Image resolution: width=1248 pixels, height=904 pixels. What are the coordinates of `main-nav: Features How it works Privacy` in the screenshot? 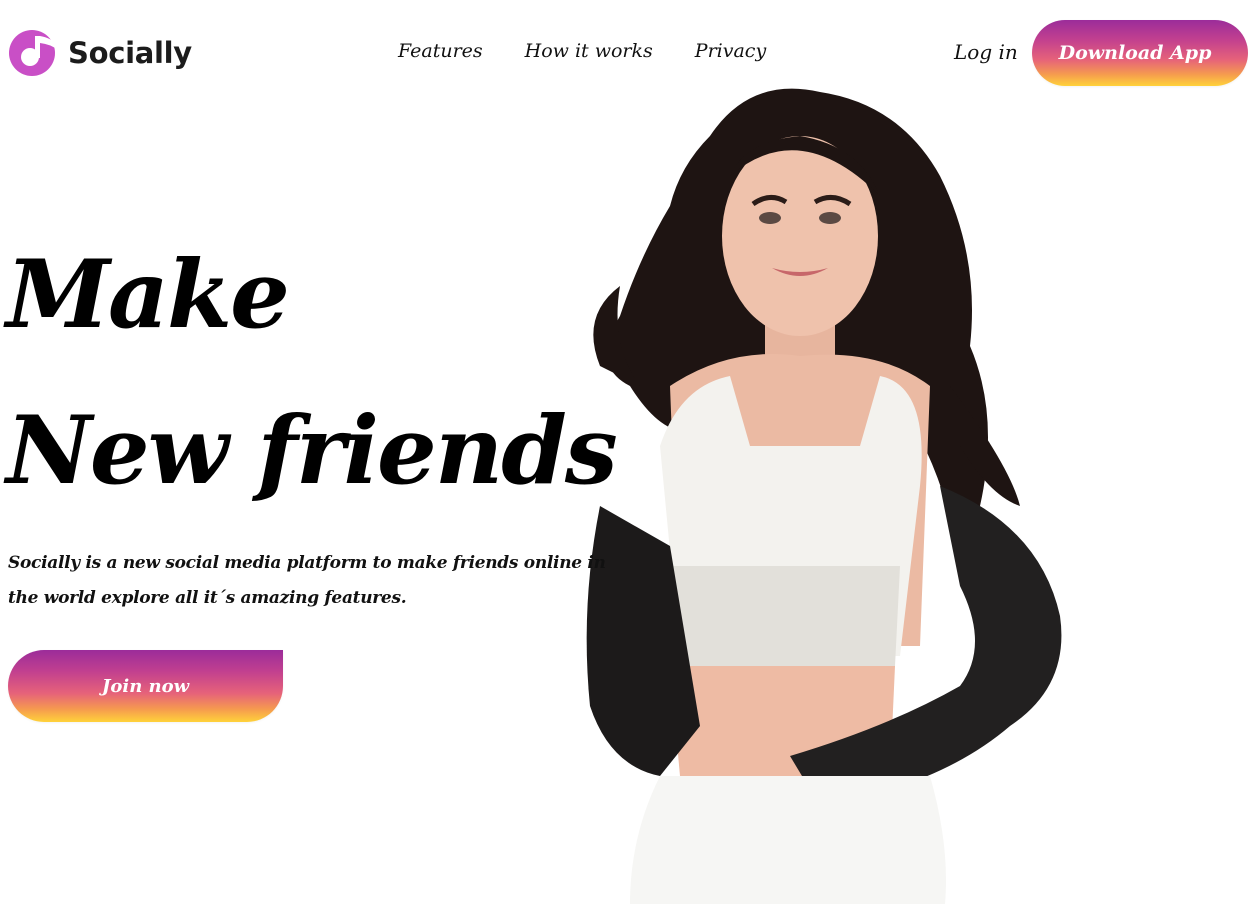 It's located at (603, 51).